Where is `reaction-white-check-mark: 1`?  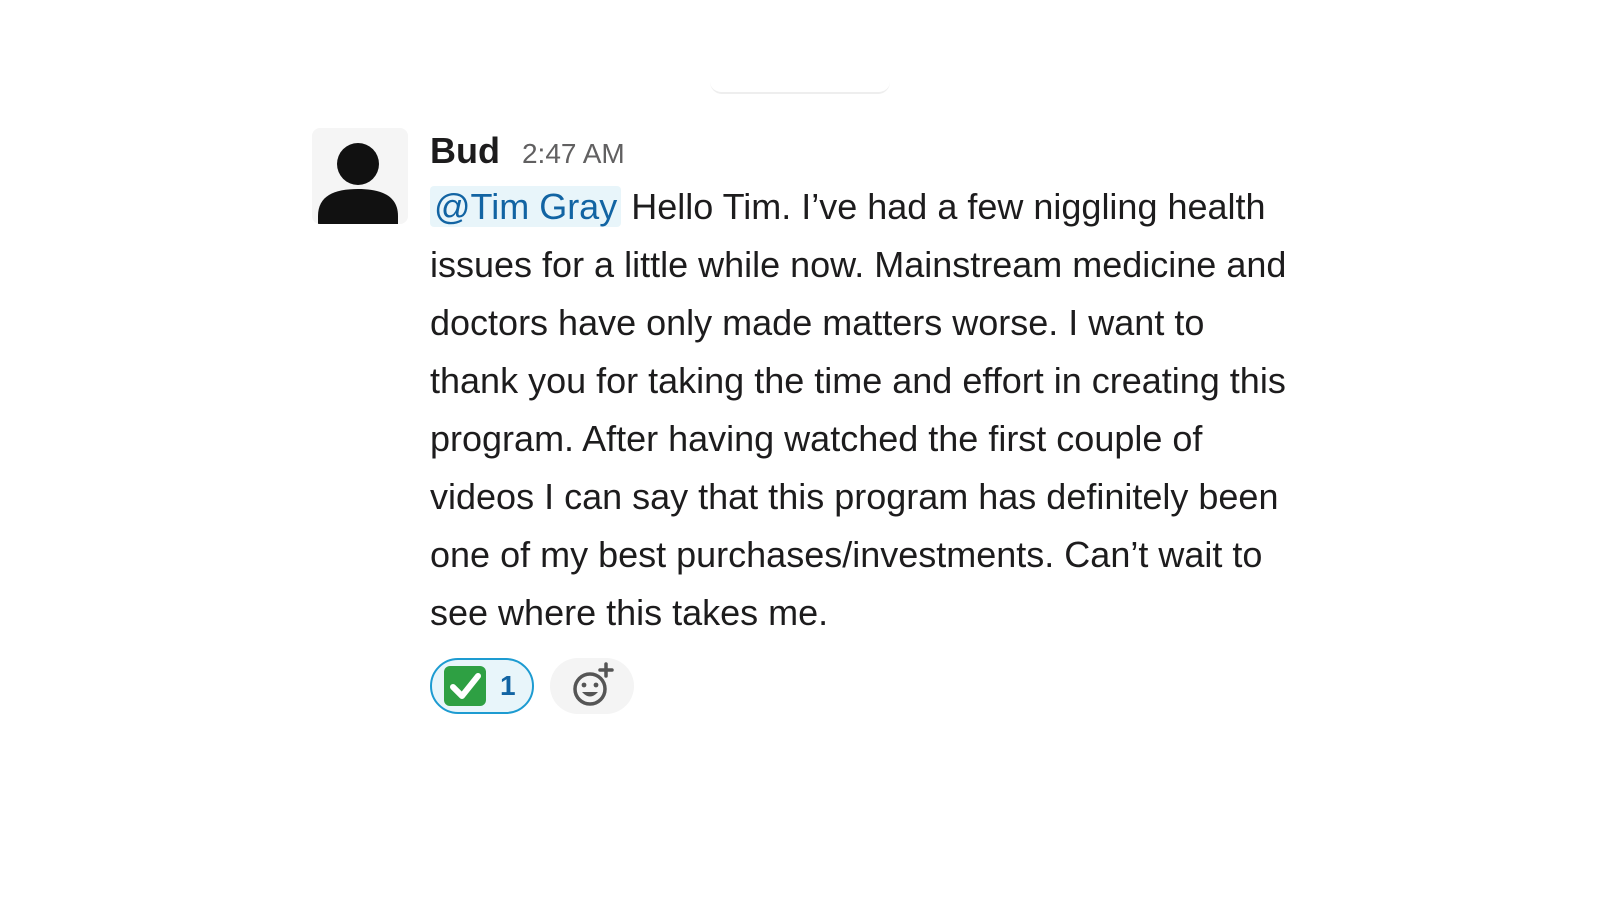
reaction-white-check-mark: 1 is located at coordinates (482, 686).